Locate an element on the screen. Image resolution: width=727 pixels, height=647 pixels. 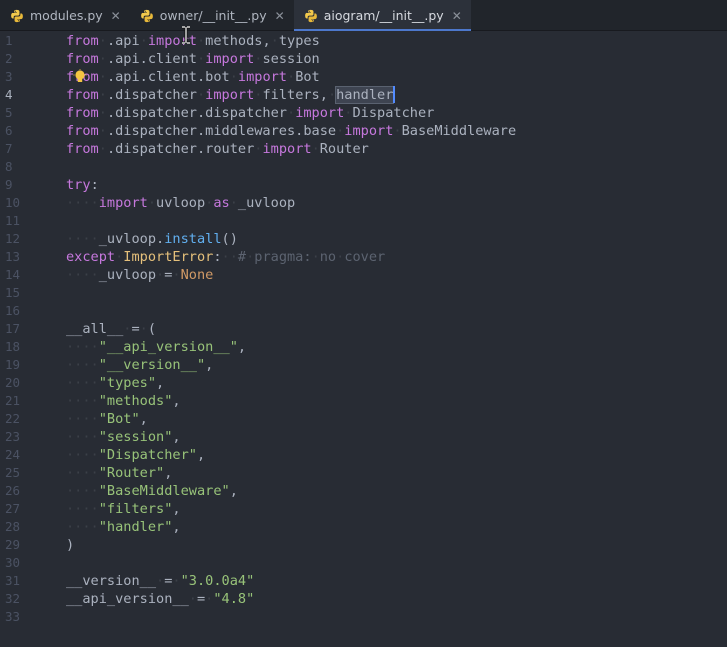
code-line: 25 ····"Router", is located at coordinates (363, 473).